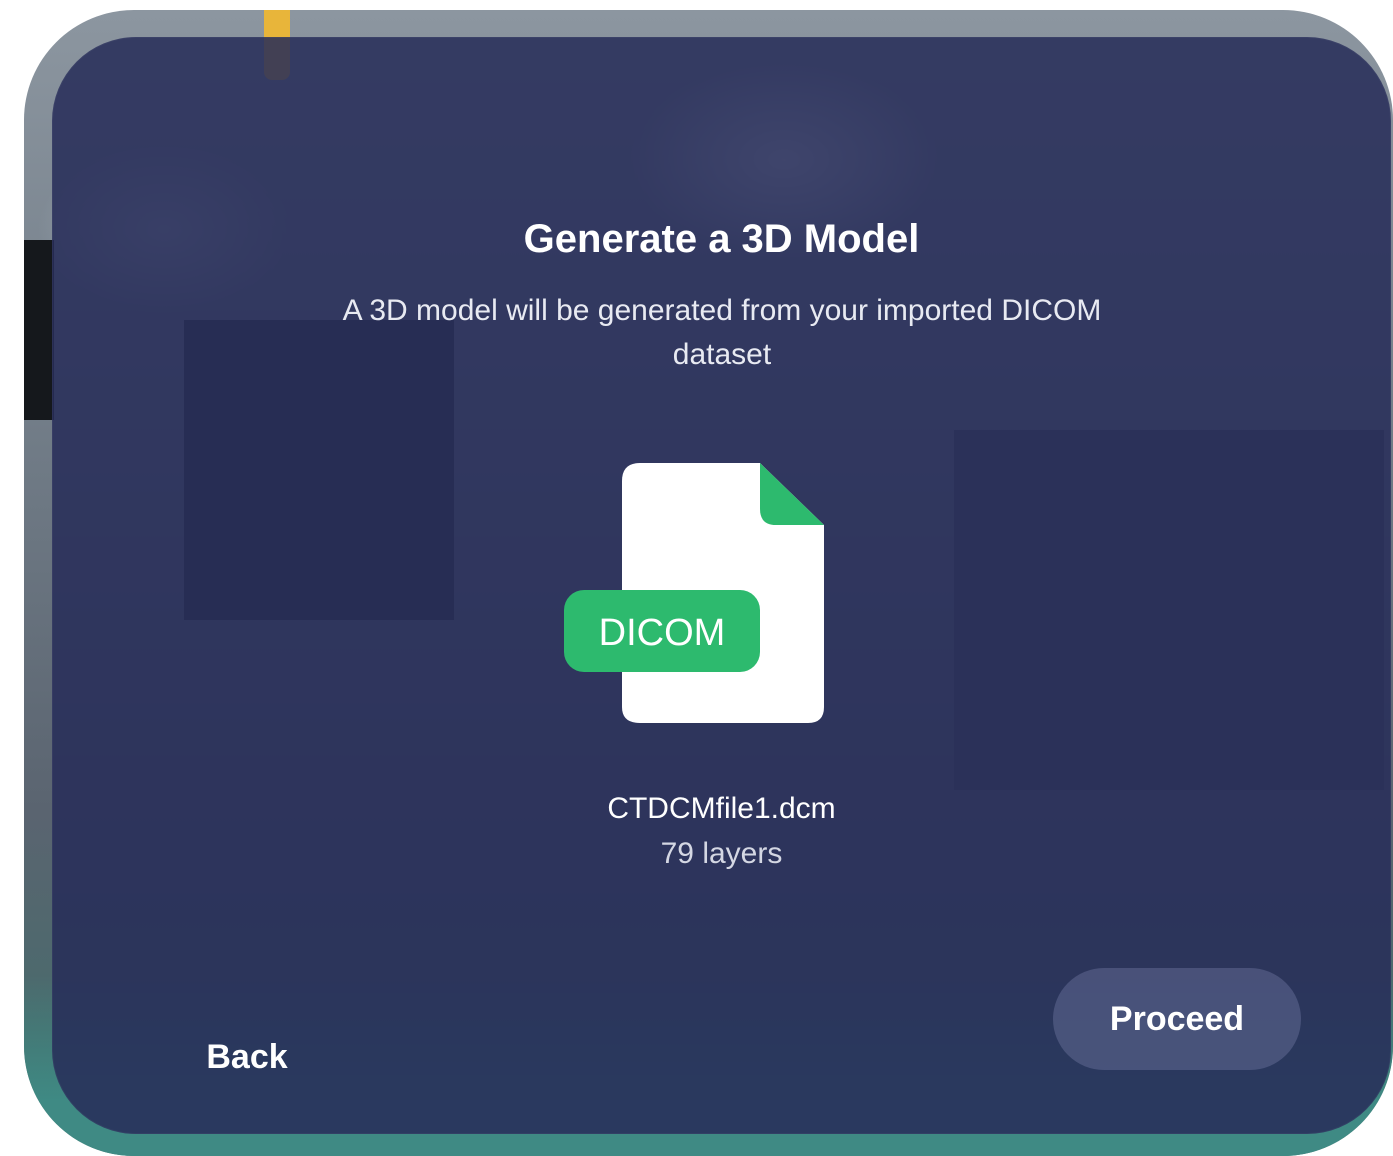 Image resolution: width=1393 pixels, height=1156 pixels. Describe the element at coordinates (1177, 1019) in the screenshot. I see `proceed-button: Proceed` at that location.